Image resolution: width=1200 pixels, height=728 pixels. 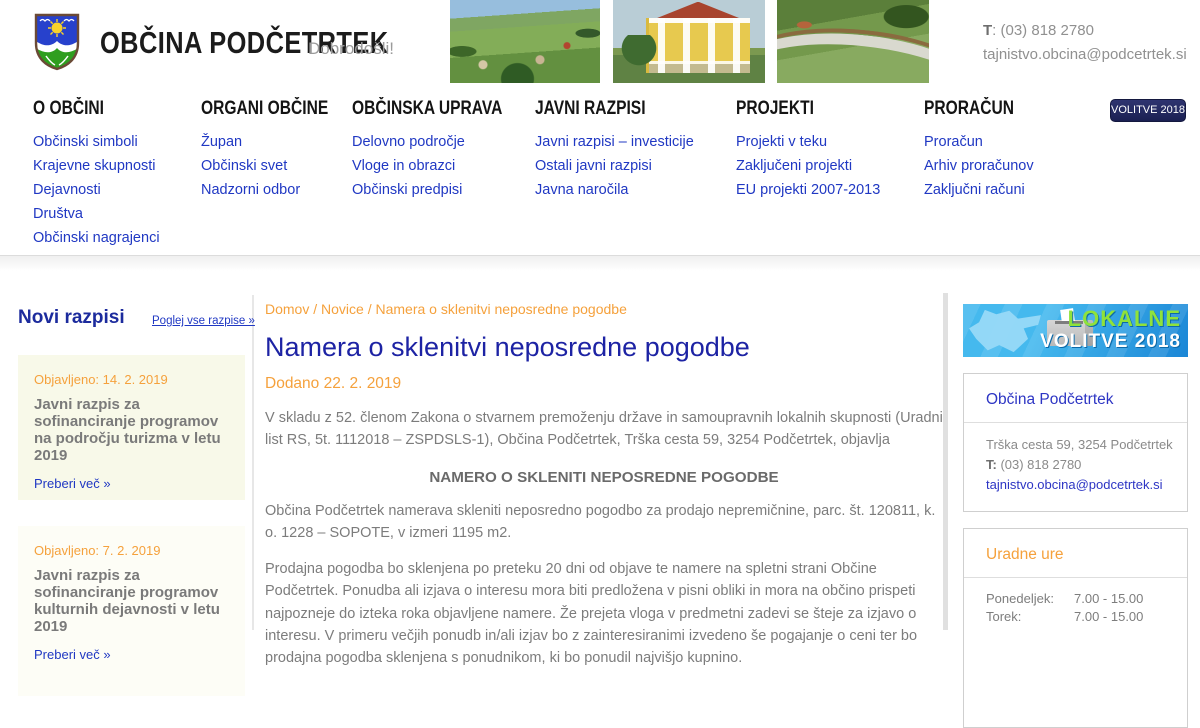 I want to click on office-hours-row: Torek: 7.00 - 15.00, so click(x=1065, y=616).